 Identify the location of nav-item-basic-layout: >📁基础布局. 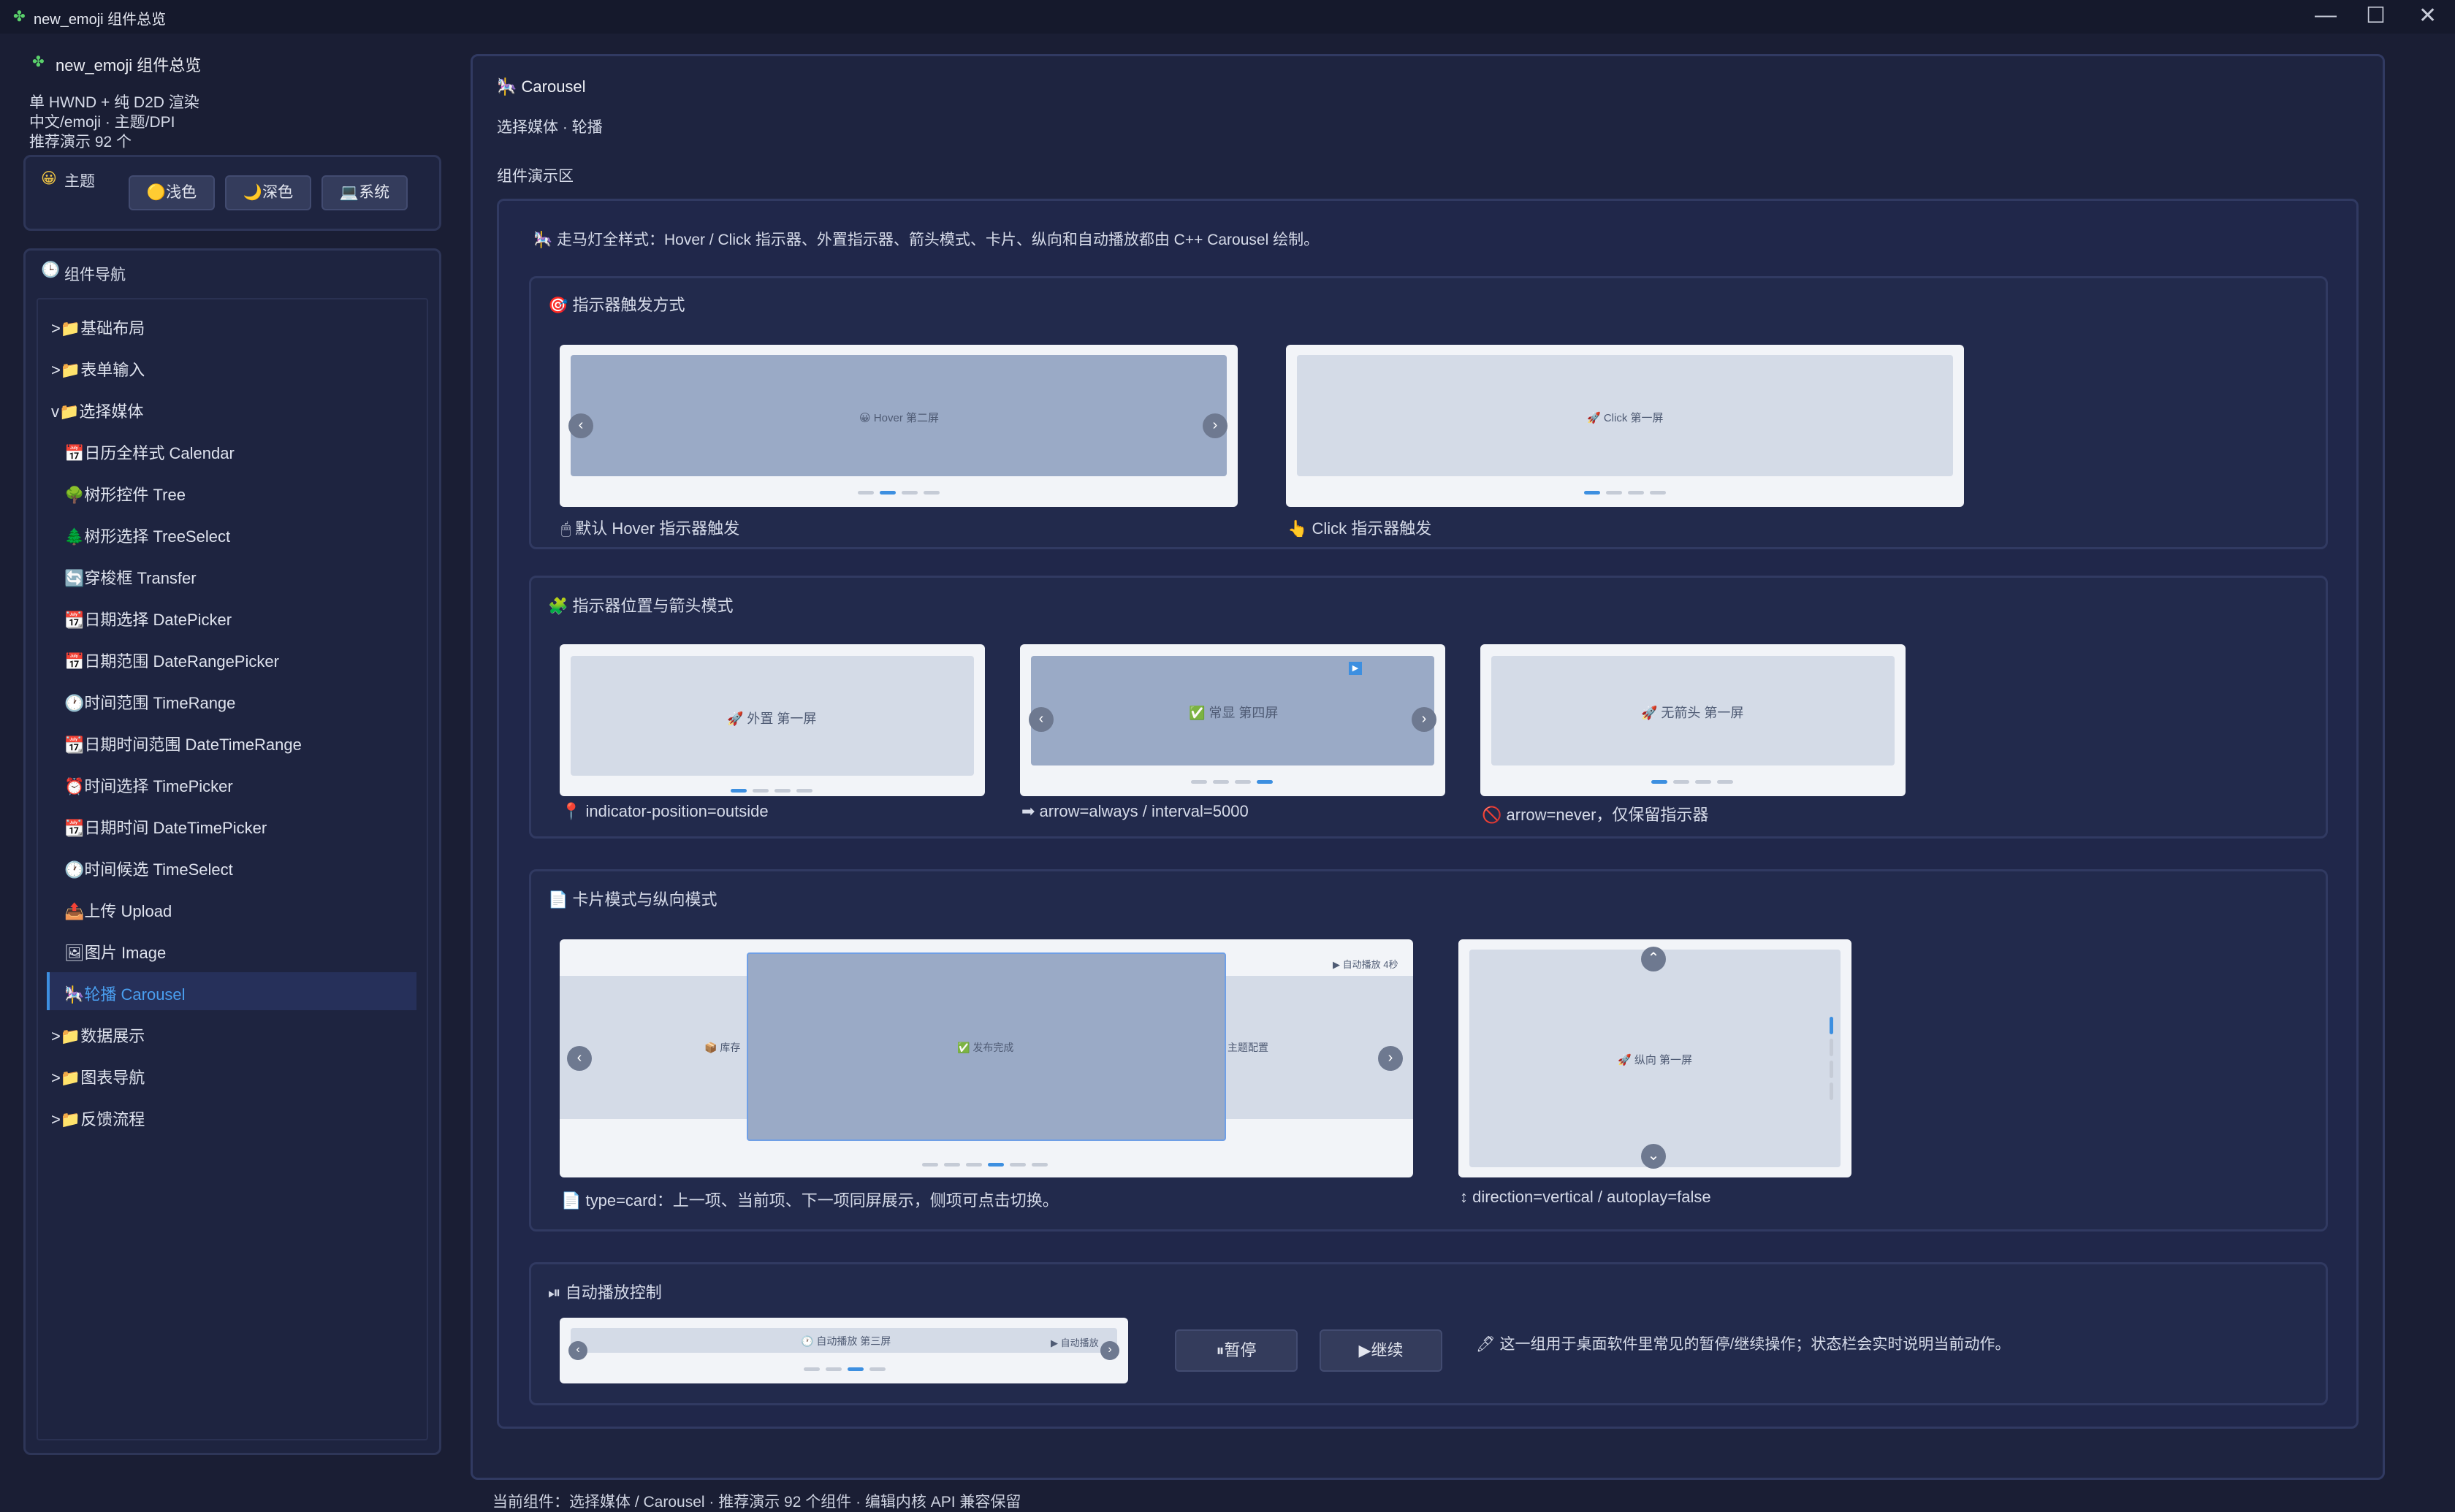
(98, 327).